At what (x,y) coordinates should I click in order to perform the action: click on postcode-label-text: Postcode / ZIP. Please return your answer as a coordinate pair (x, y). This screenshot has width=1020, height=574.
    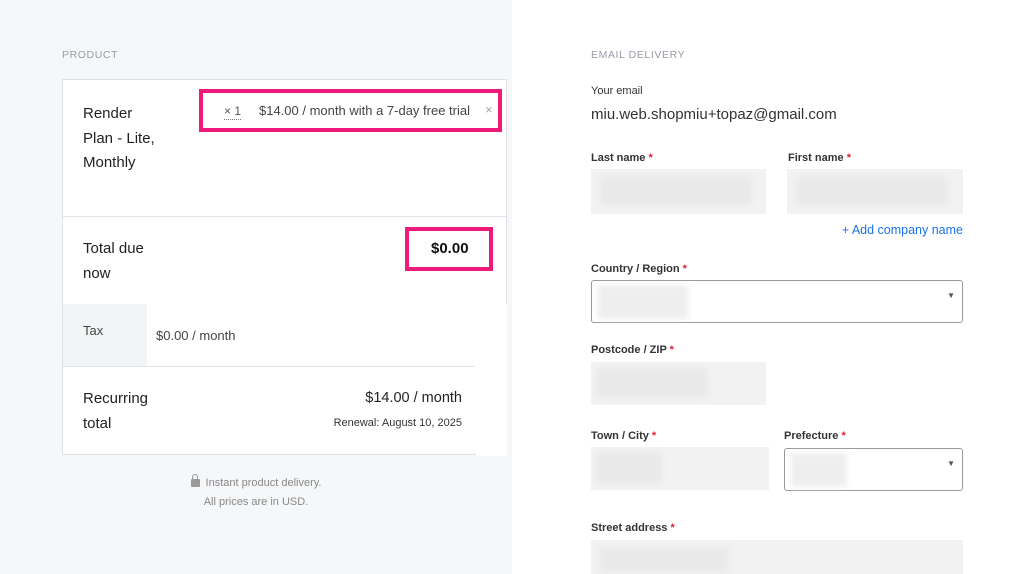
    Looking at the image, I should click on (629, 350).